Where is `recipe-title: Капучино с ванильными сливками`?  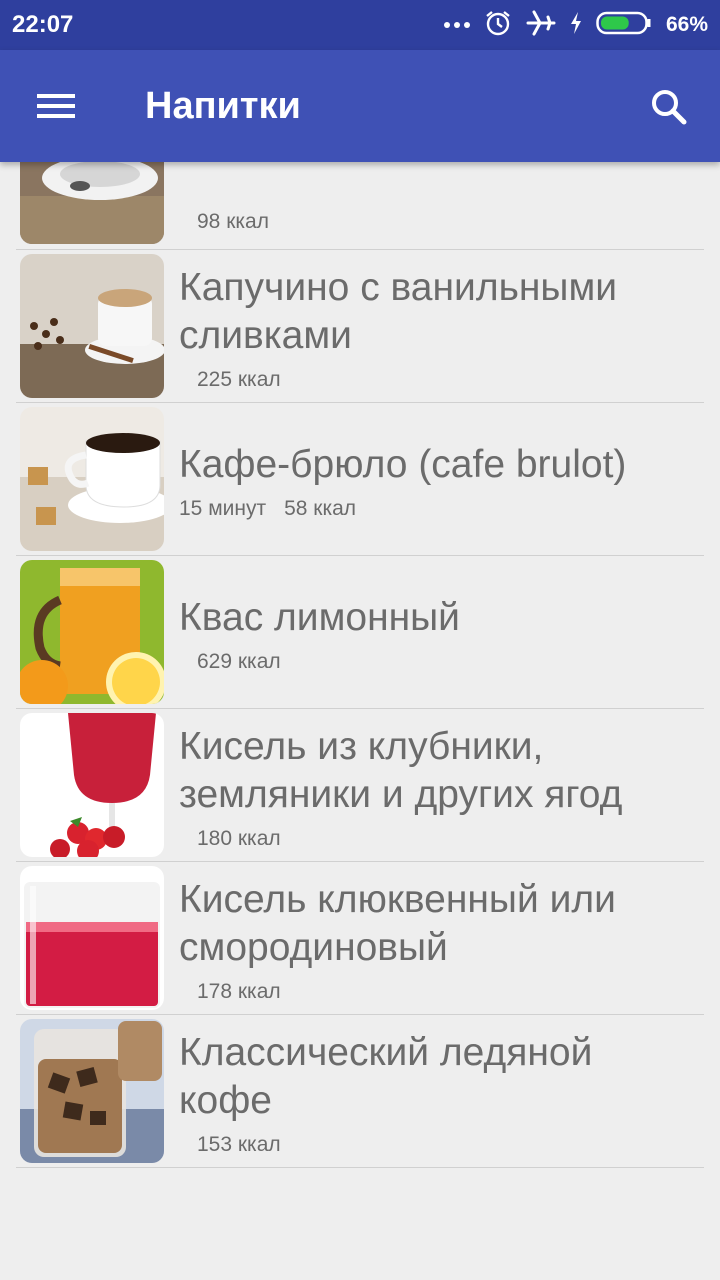
recipe-title: Капучино с ванильными сливками is located at coordinates (398, 311).